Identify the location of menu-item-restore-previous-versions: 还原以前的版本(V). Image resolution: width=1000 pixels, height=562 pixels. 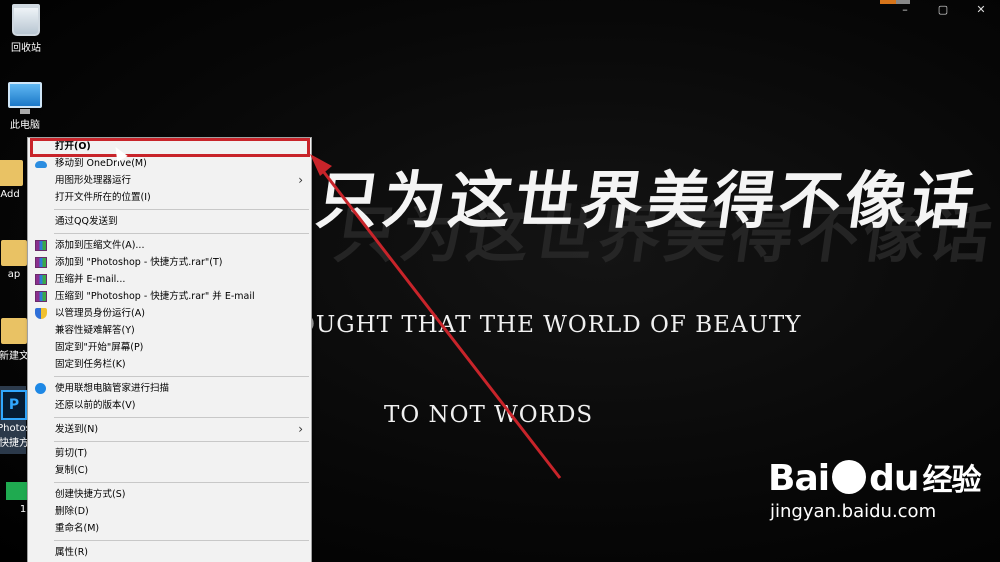
(169, 405).